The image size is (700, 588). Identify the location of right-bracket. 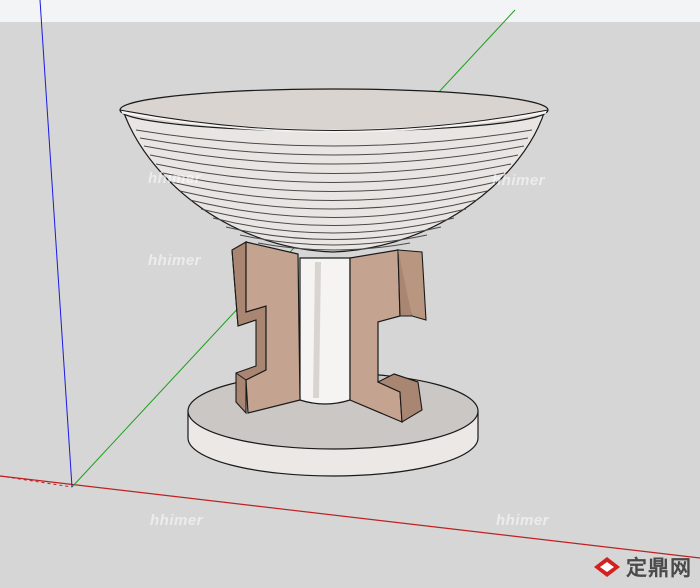
(388, 336).